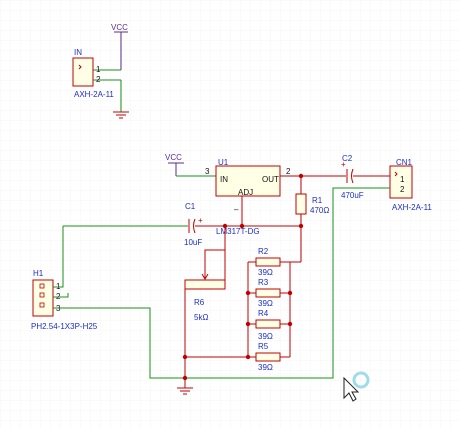 This screenshot has width=460, height=429. I want to click on junction-adj, so click(242, 226).